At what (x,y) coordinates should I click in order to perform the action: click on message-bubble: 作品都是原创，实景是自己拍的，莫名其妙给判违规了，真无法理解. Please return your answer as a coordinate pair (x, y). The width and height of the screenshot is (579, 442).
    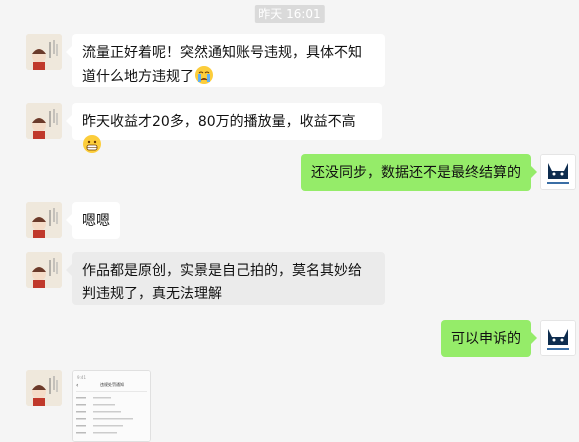
    Looking at the image, I should click on (225, 278).